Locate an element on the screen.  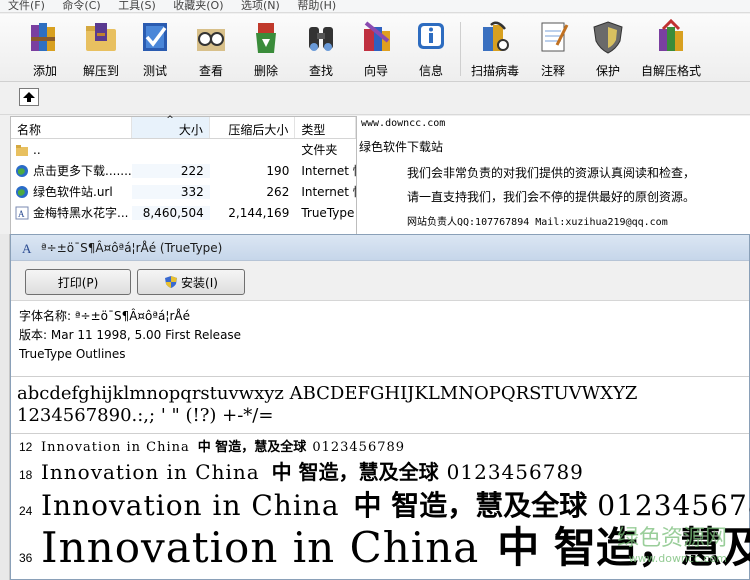
binoculars-icon is located at coordinates (321, 37).